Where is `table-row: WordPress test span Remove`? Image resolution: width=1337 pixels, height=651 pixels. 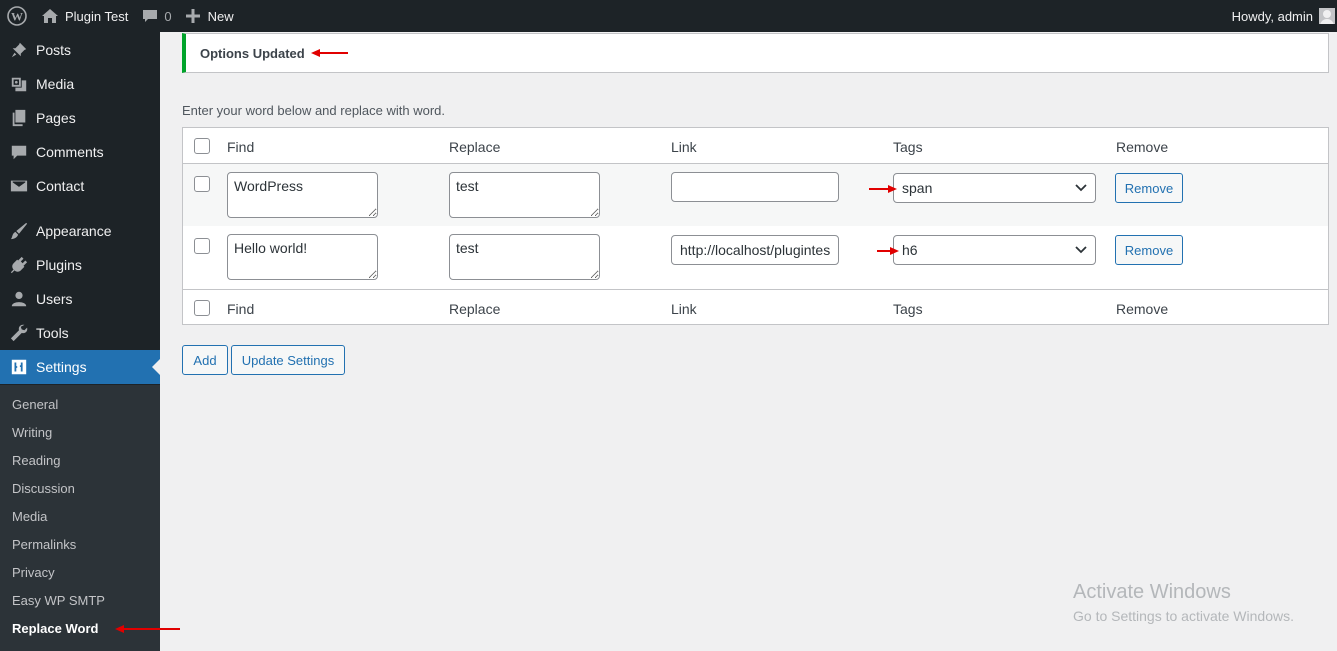
table-row: WordPress test span Remove is located at coordinates (755, 195).